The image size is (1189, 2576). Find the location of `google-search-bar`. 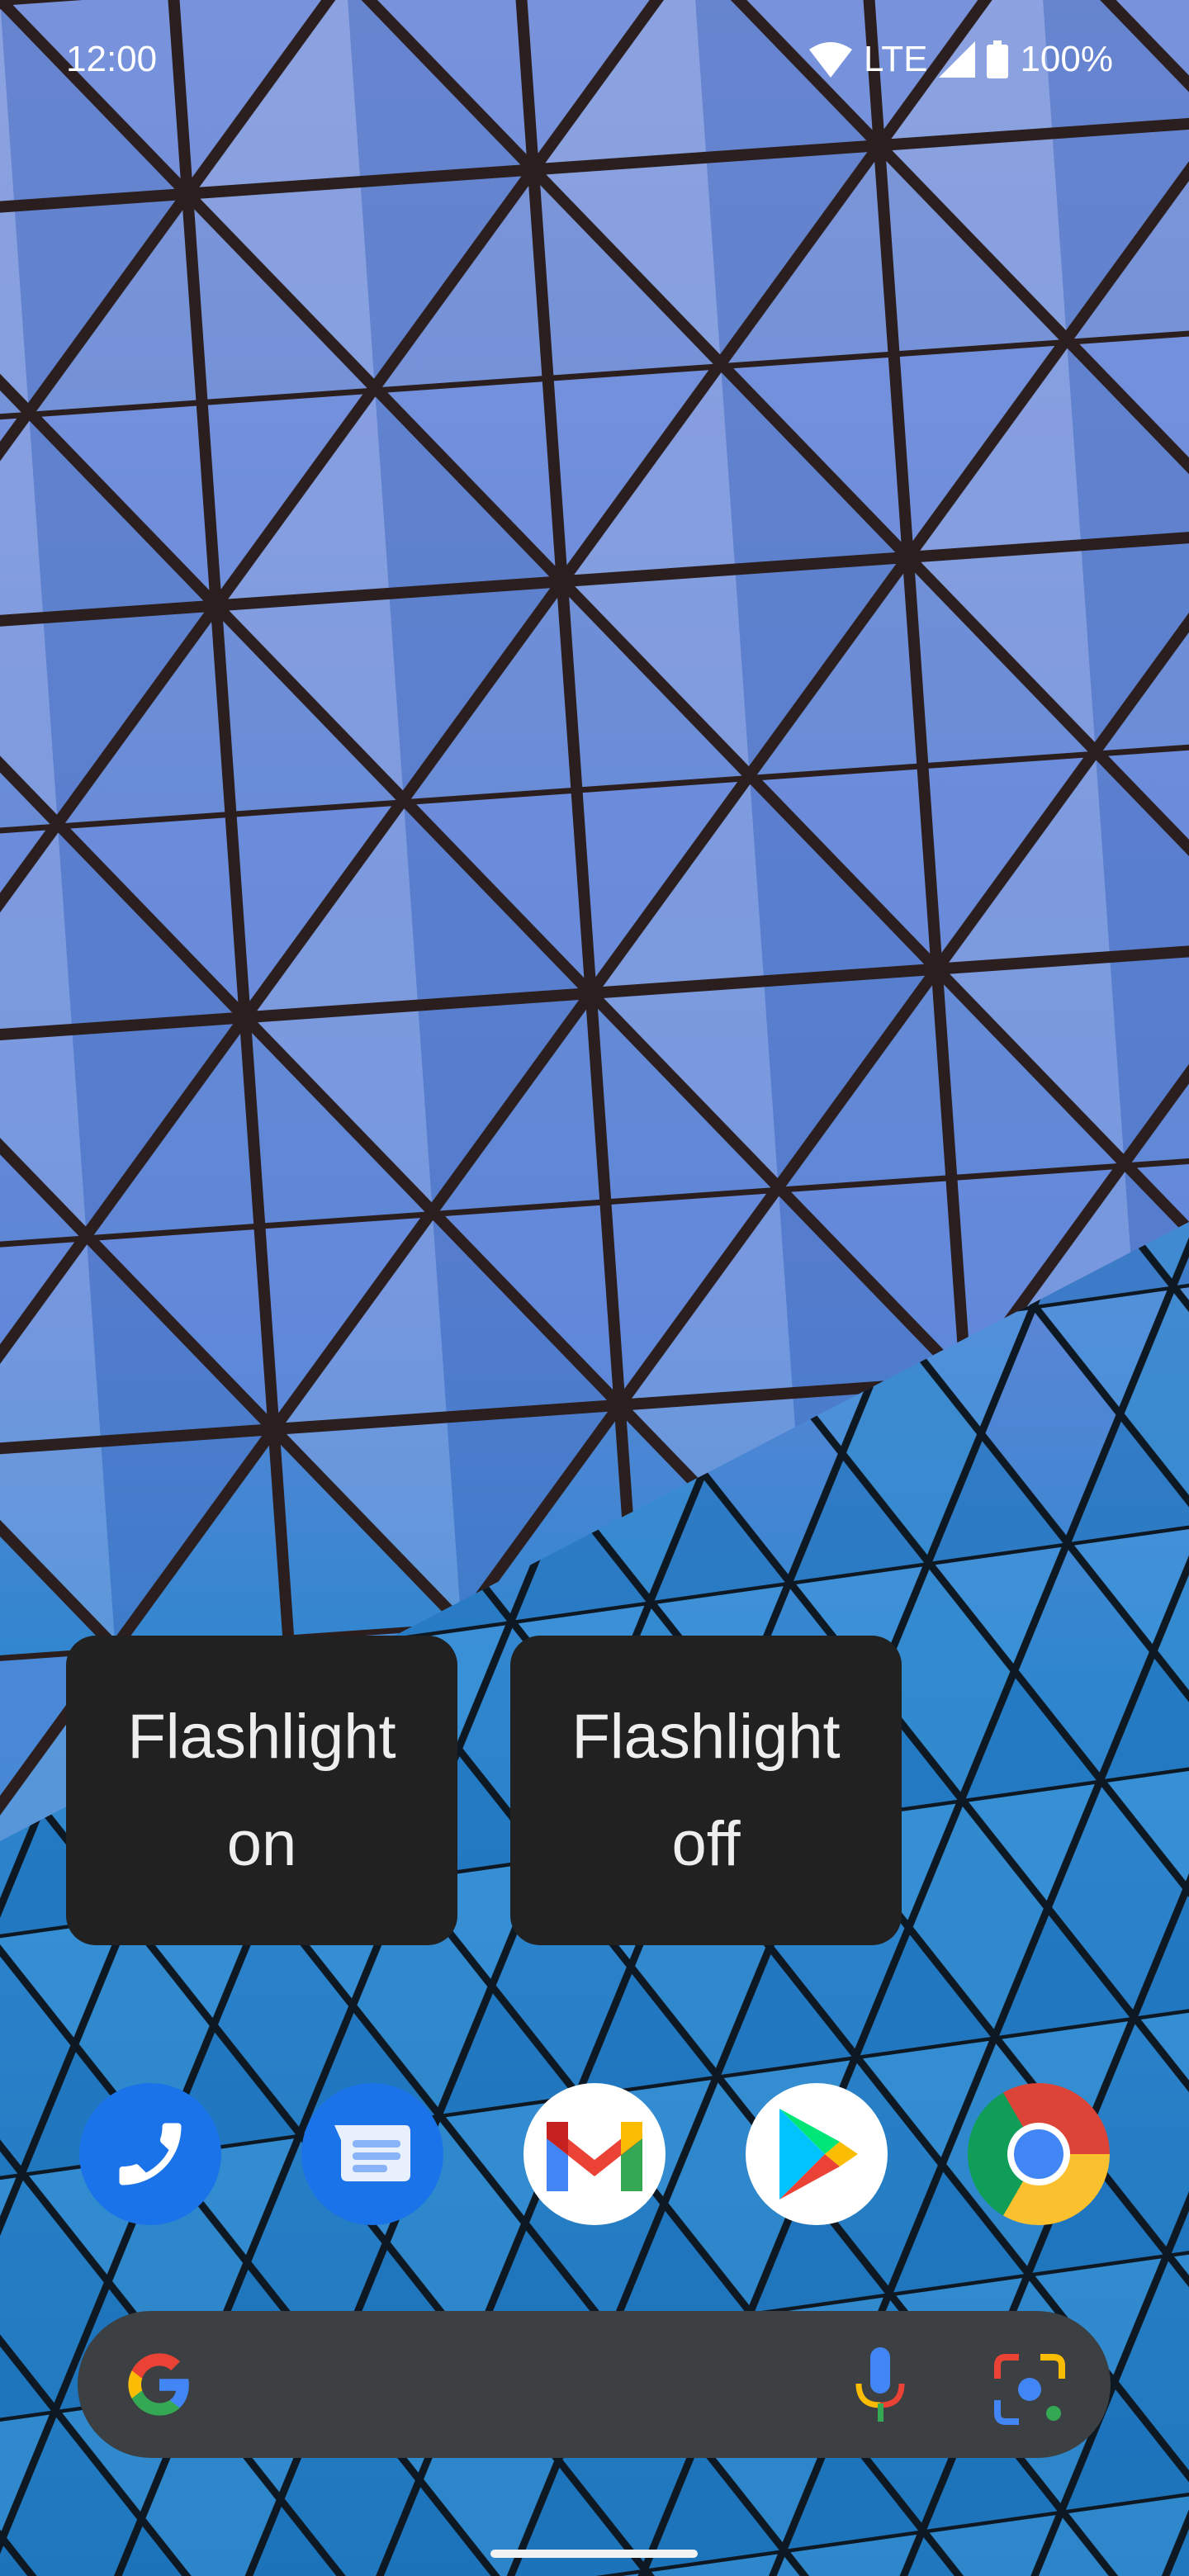

google-search-bar is located at coordinates (594, 2384).